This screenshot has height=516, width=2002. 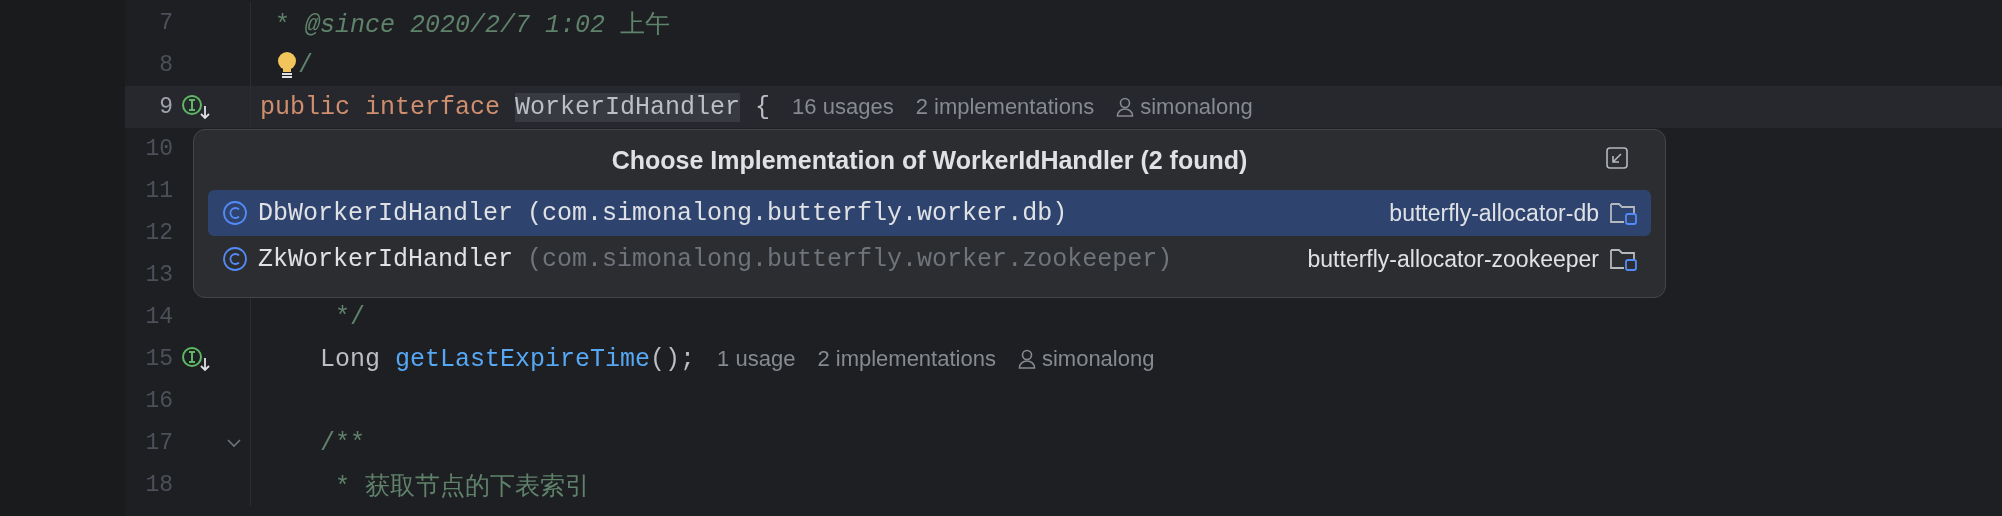 What do you see at coordinates (386, 259) in the screenshot?
I see `class-name: ZkWorkerIdHandler` at bounding box center [386, 259].